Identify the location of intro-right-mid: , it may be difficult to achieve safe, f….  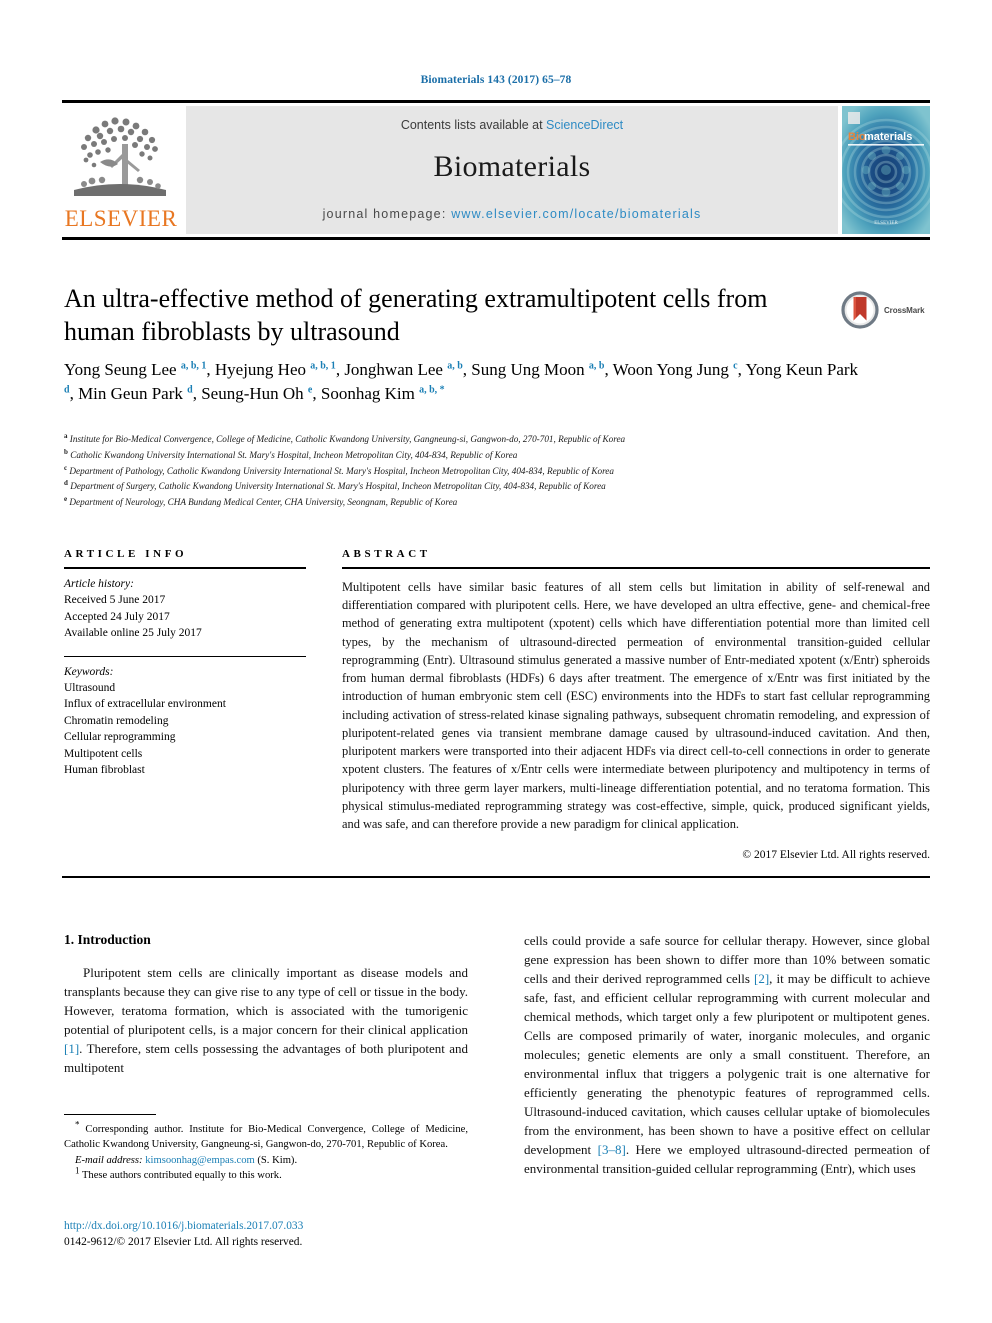
(727, 1063).